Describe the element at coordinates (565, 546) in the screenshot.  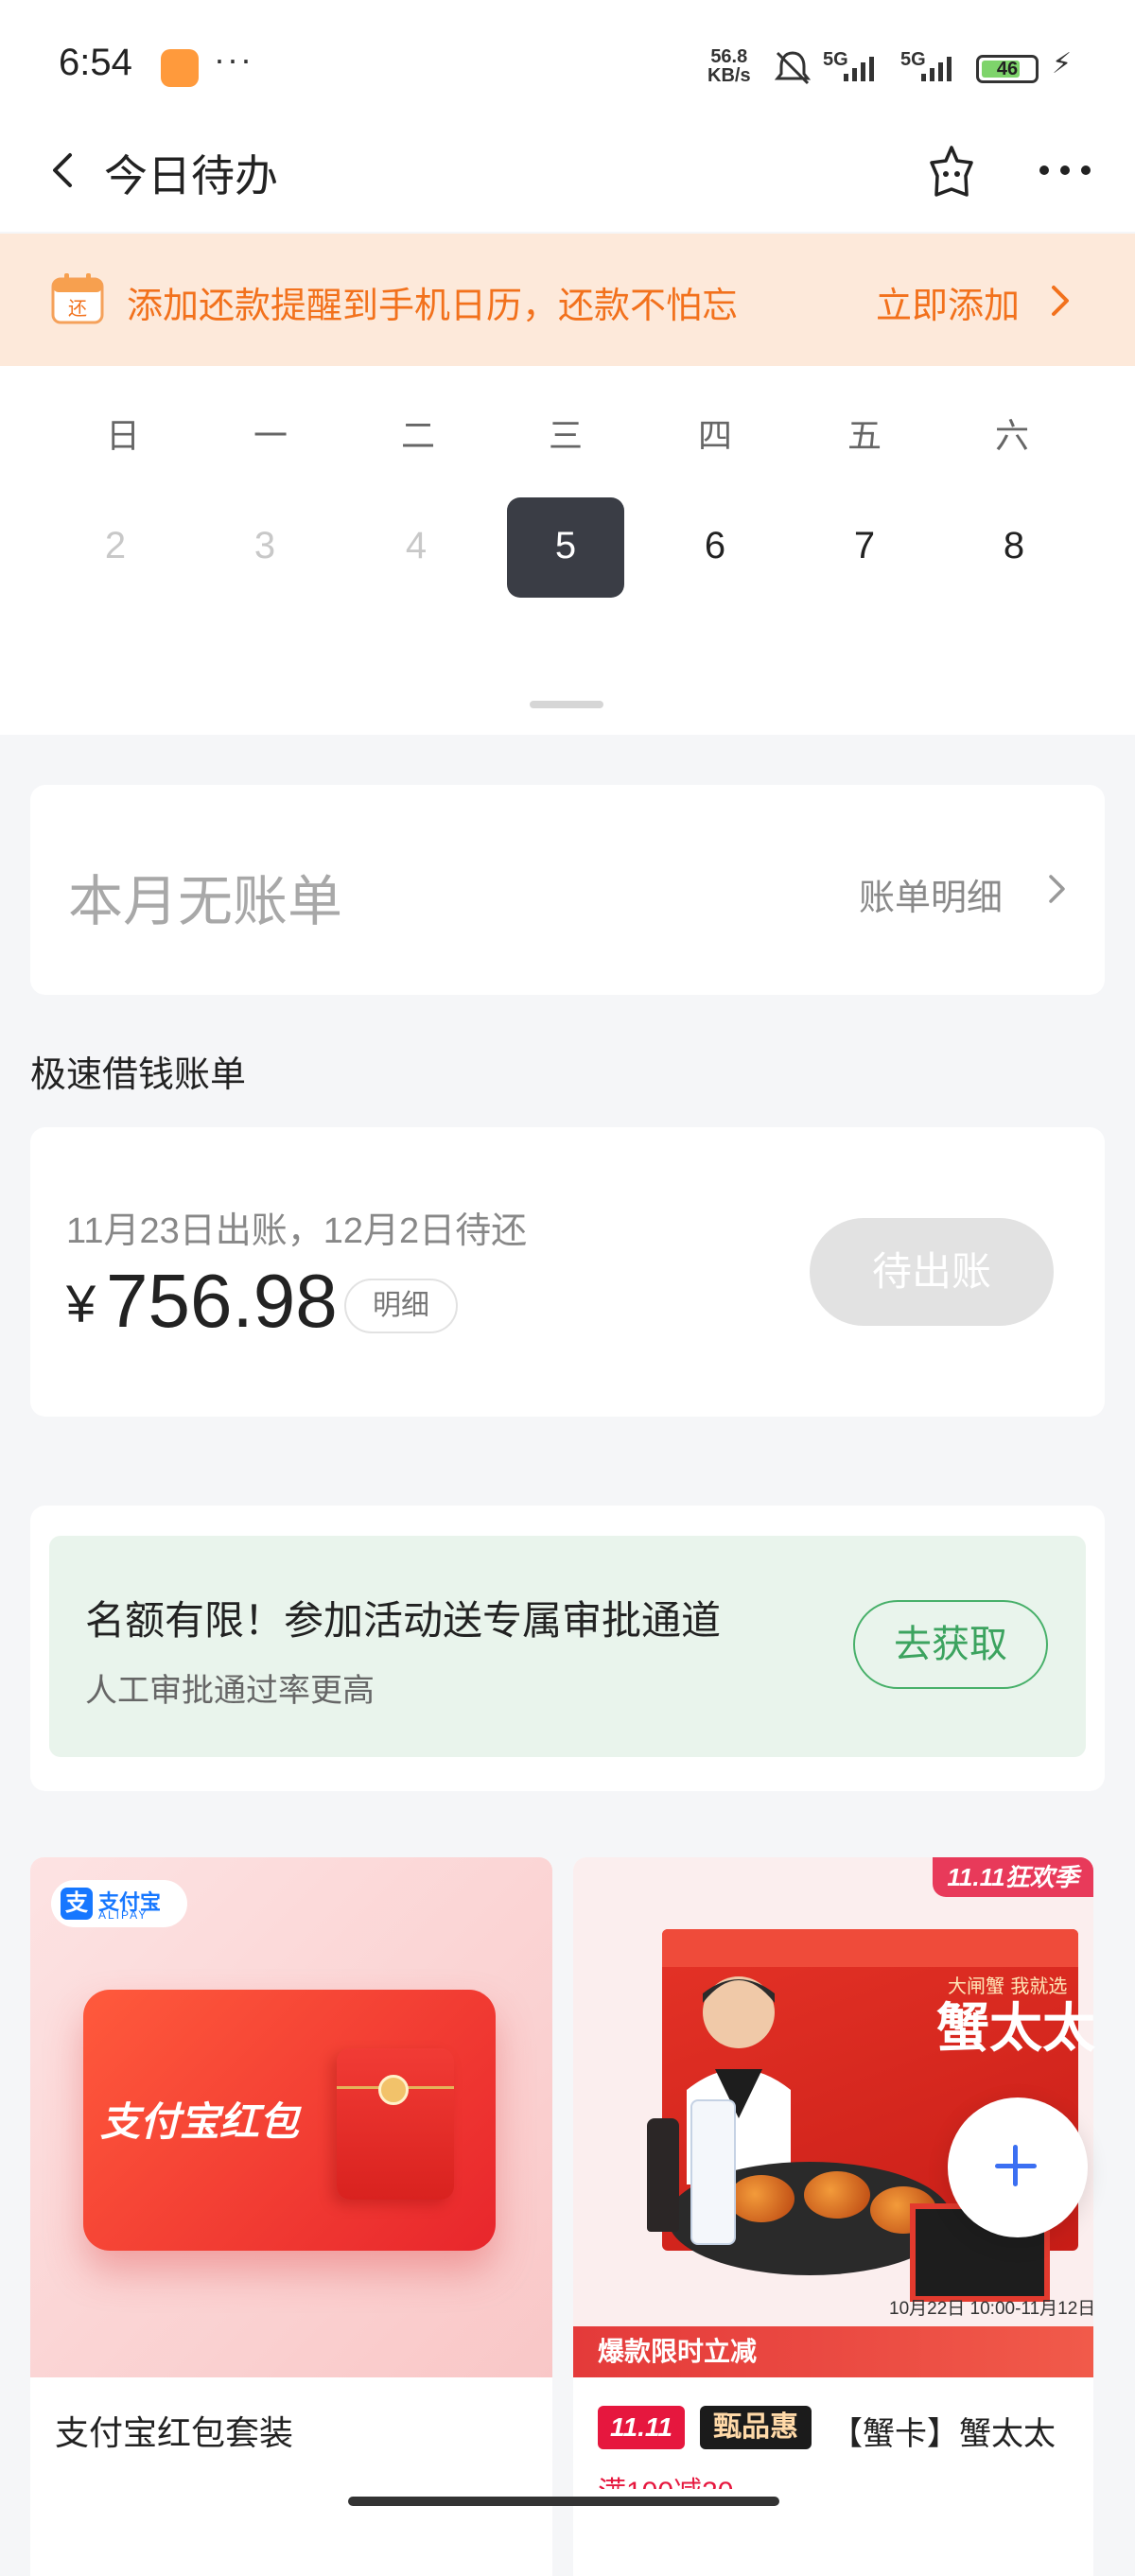
I see `calendar-day-selected: 5` at that location.